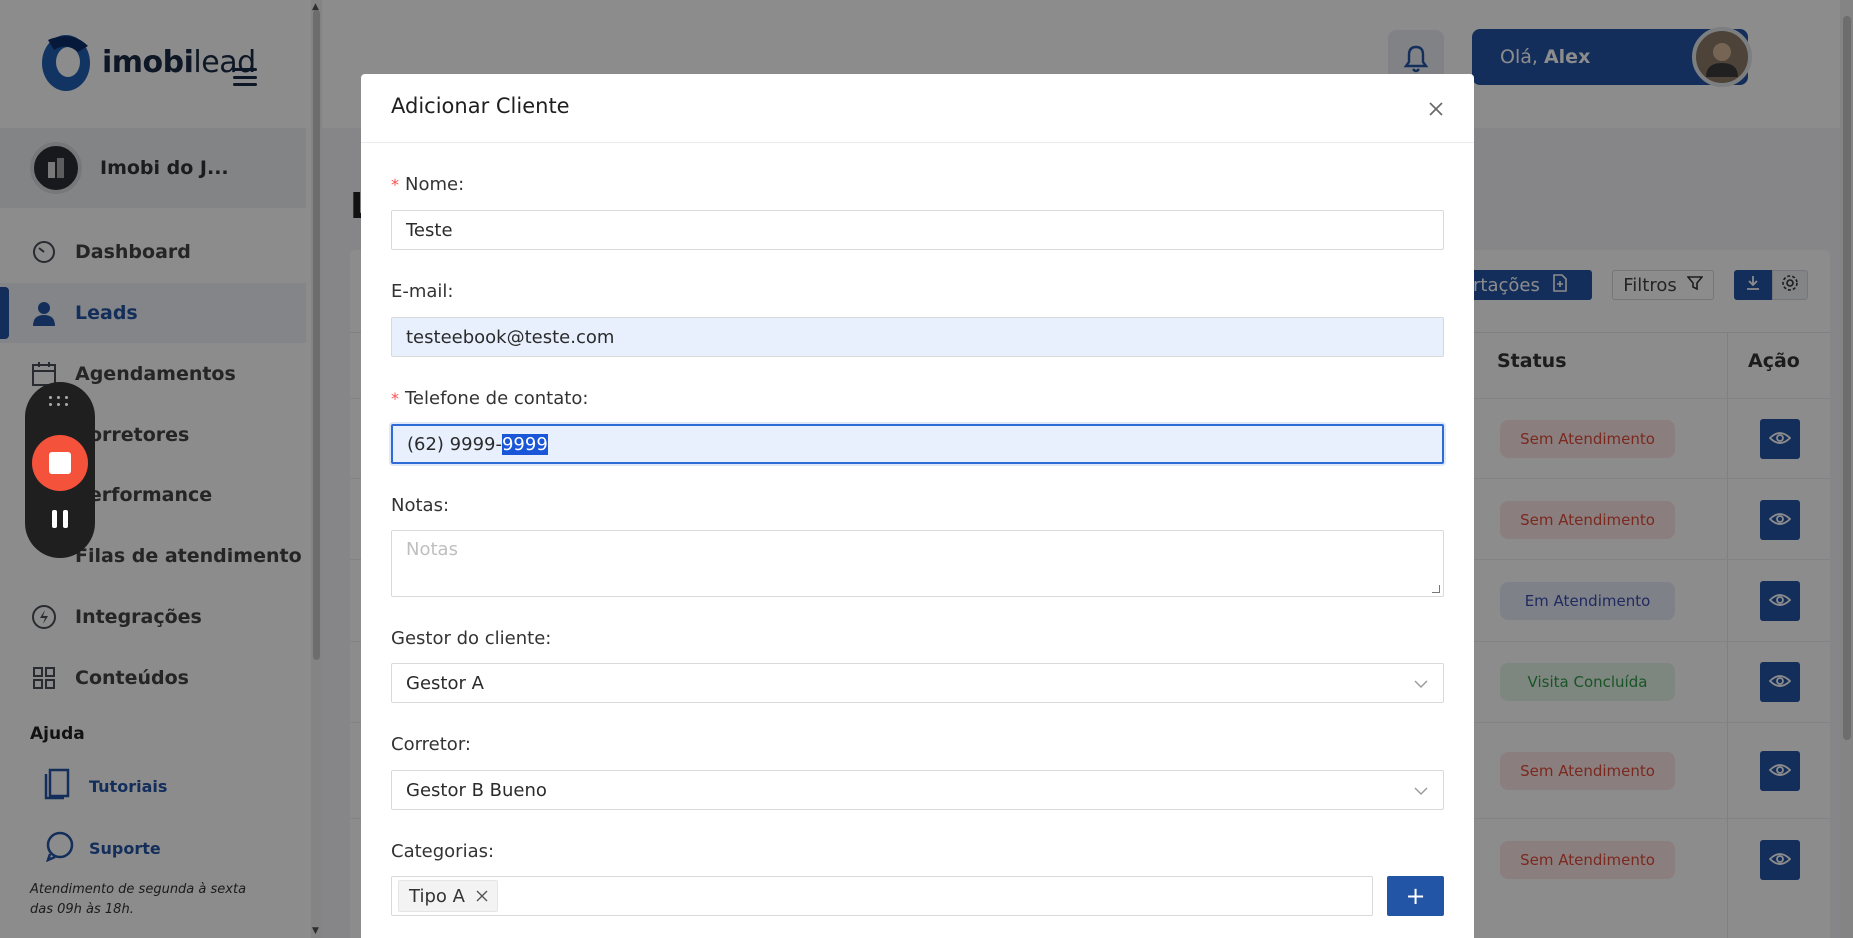 The image size is (1853, 938). I want to click on email-field: testeebook@teste.com, so click(917, 337).